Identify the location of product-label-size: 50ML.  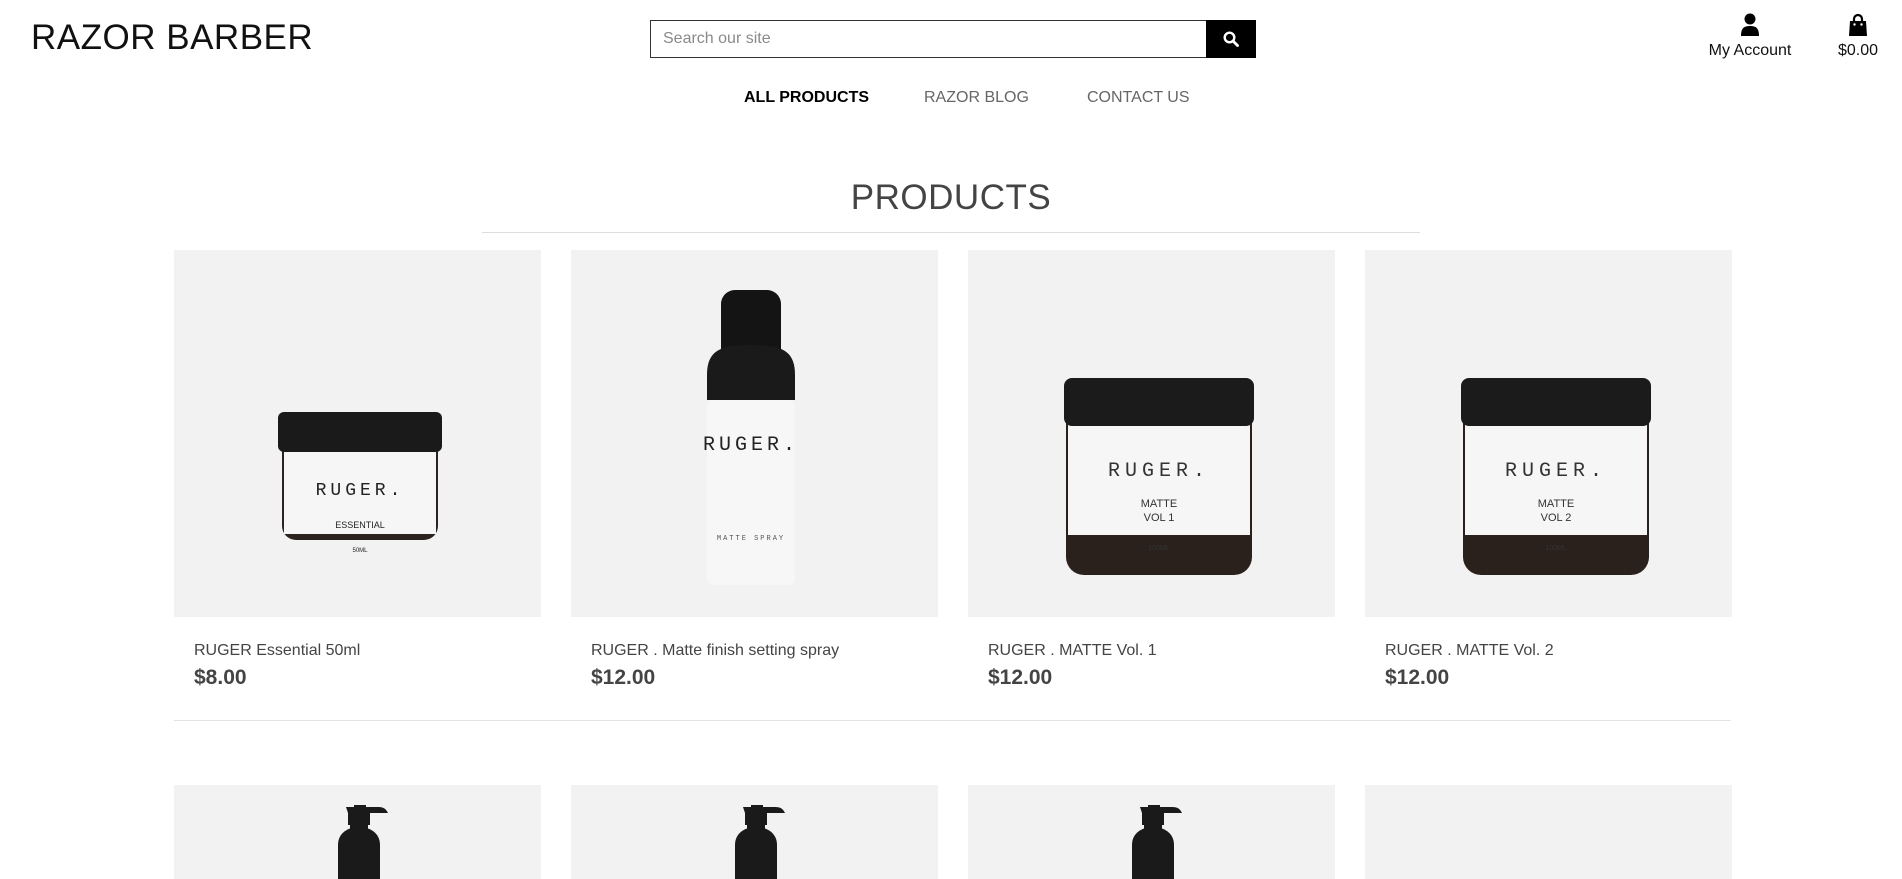
(360, 551).